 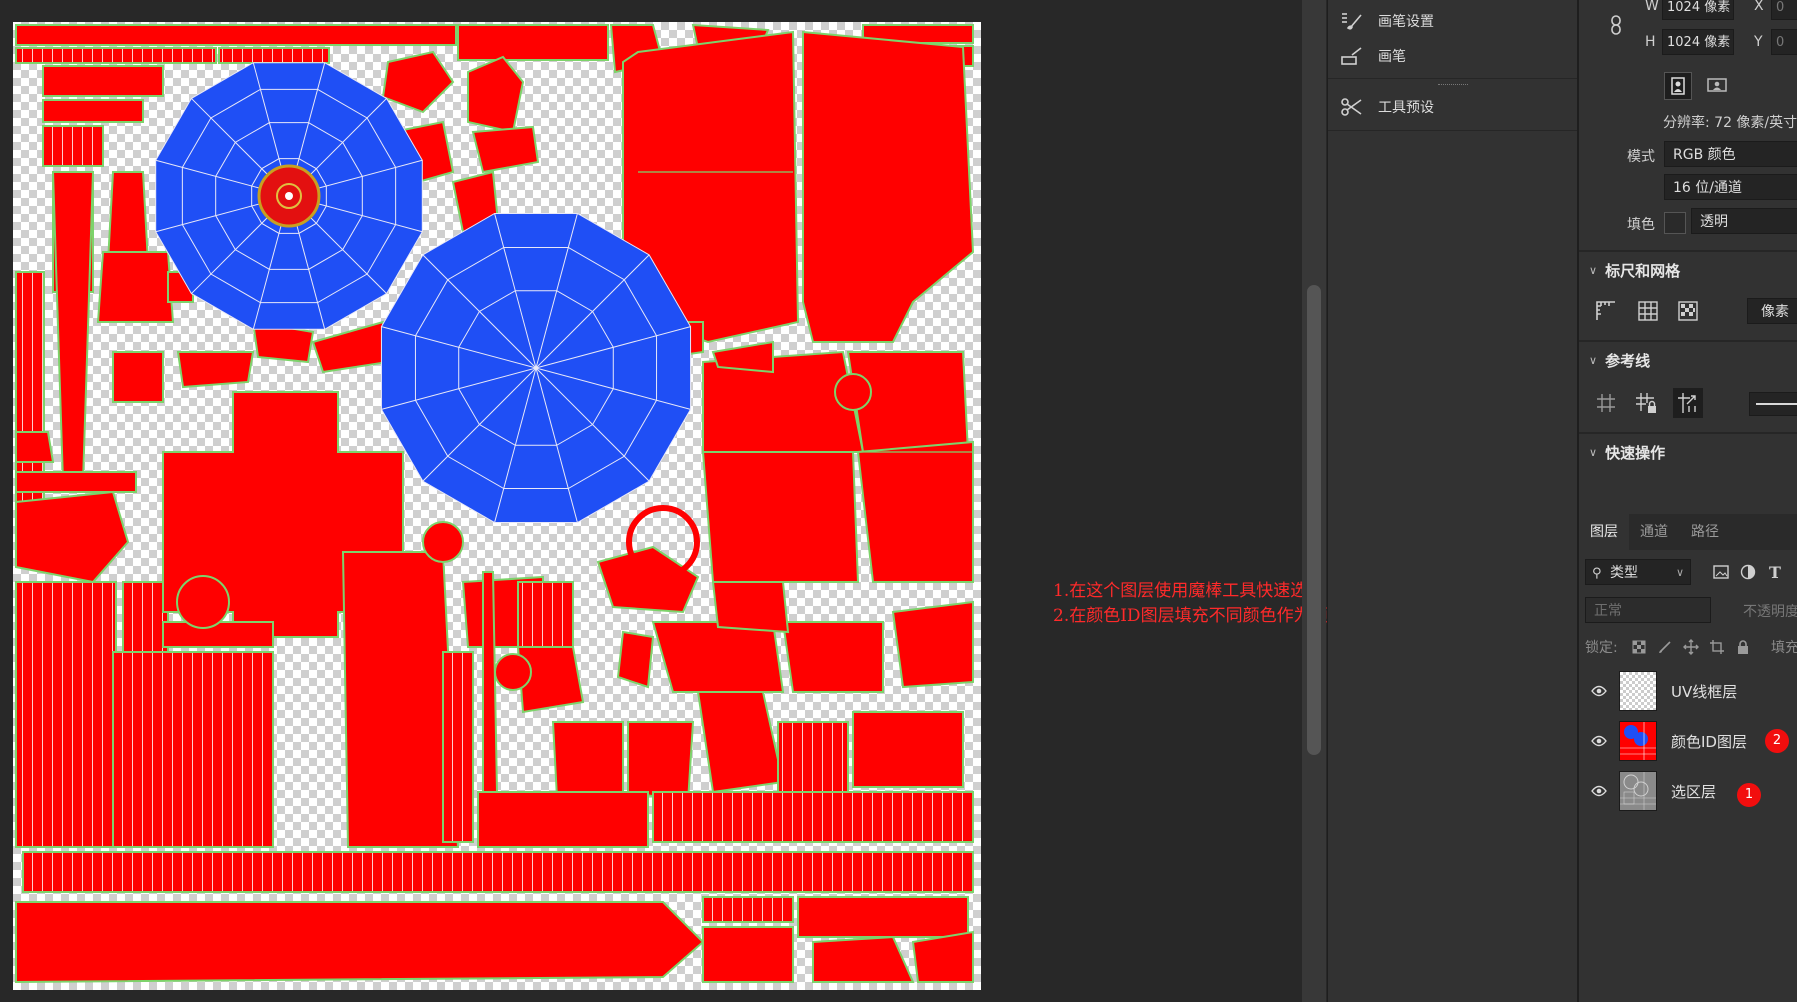 I want to click on lock-label: 锁定:, so click(x=1601, y=648).